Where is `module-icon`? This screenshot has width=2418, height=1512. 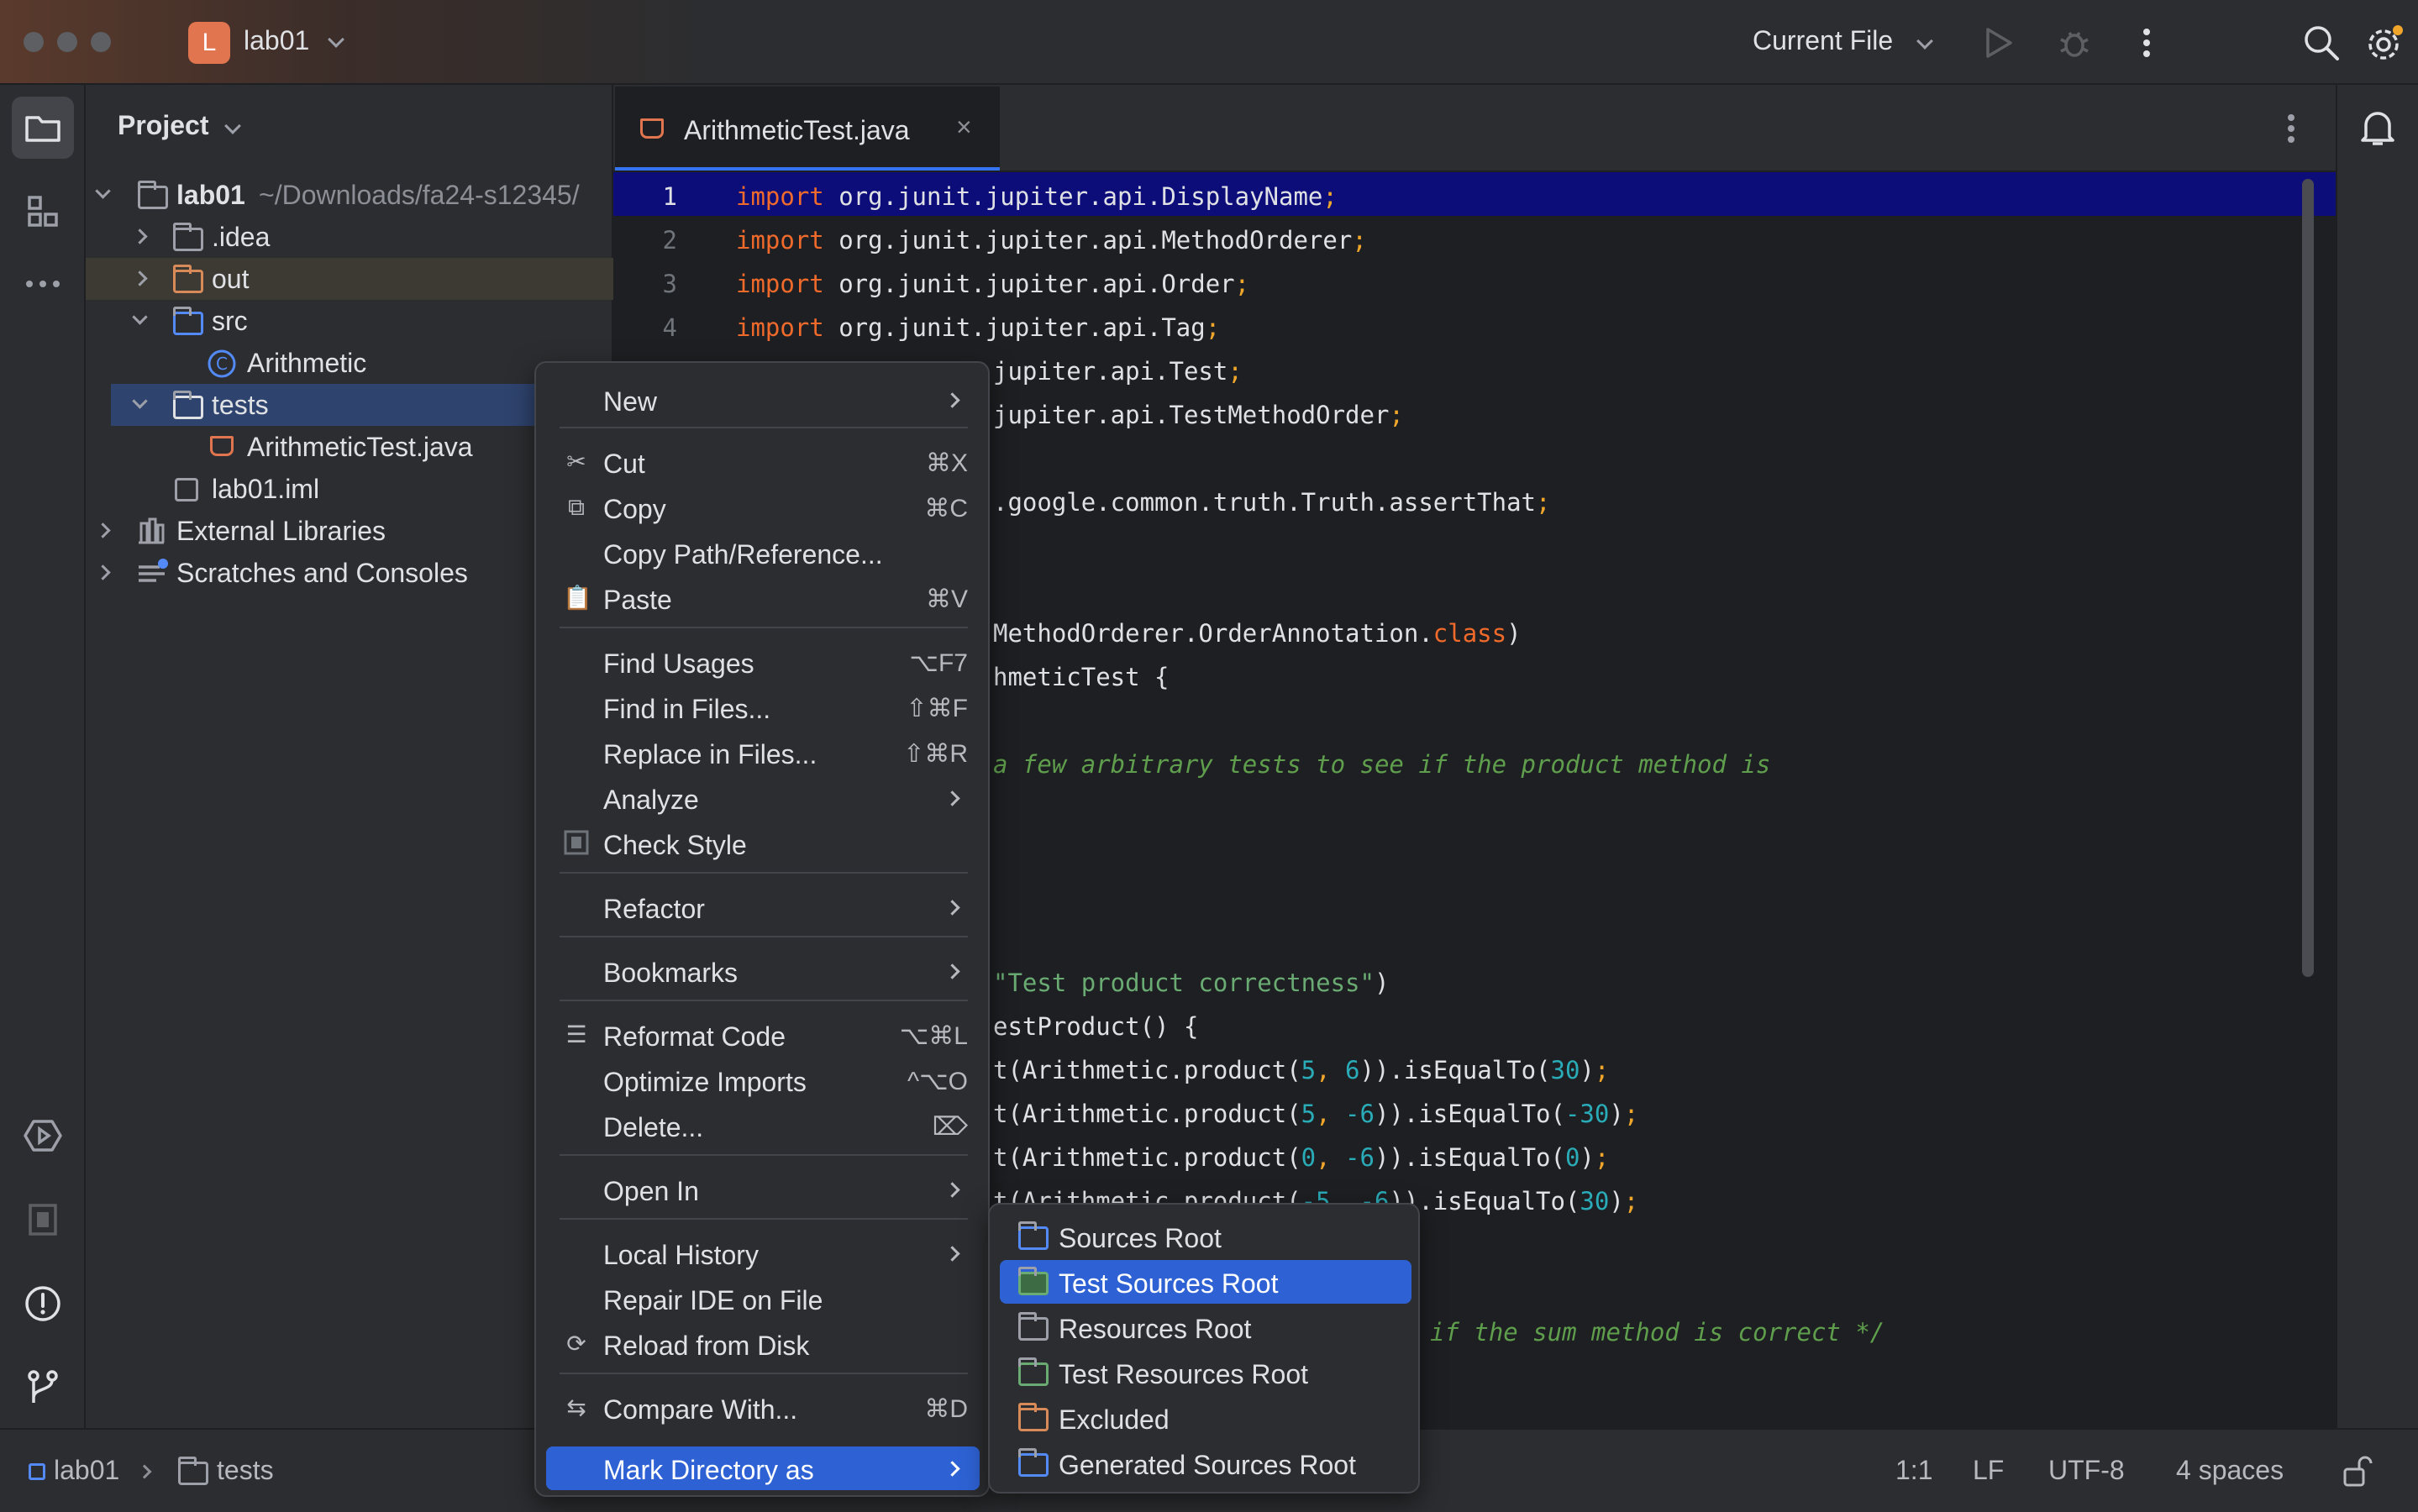 module-icon is located at coordinates (37, 1471).